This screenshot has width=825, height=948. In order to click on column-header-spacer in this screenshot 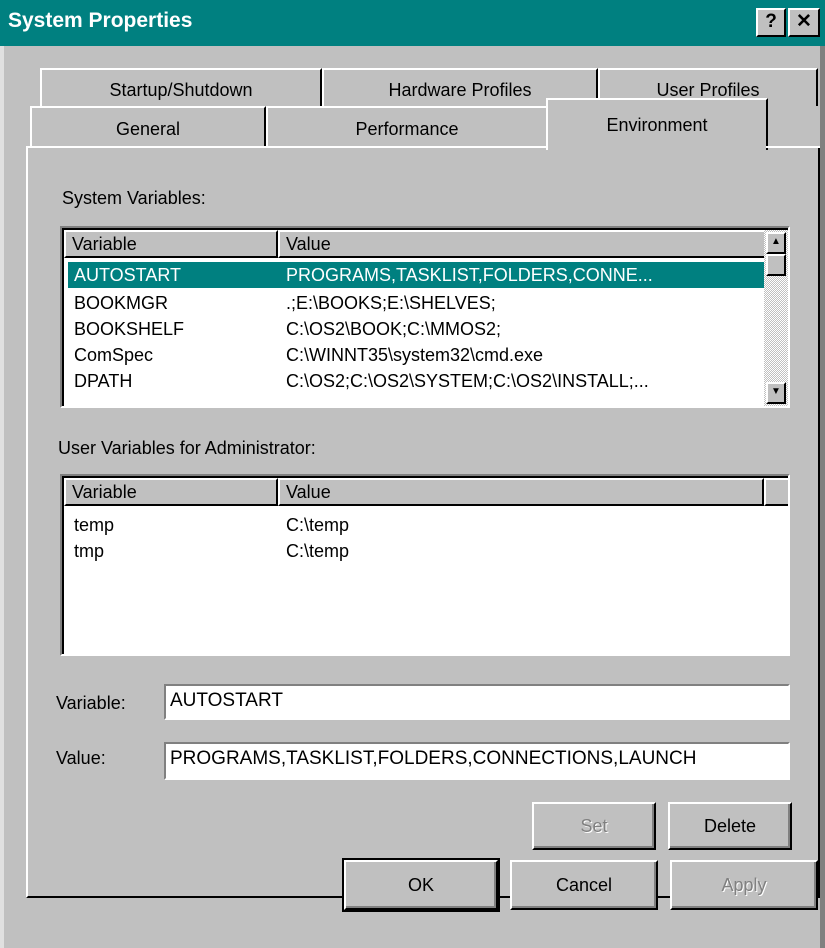, I will do `click(776, 492)`.